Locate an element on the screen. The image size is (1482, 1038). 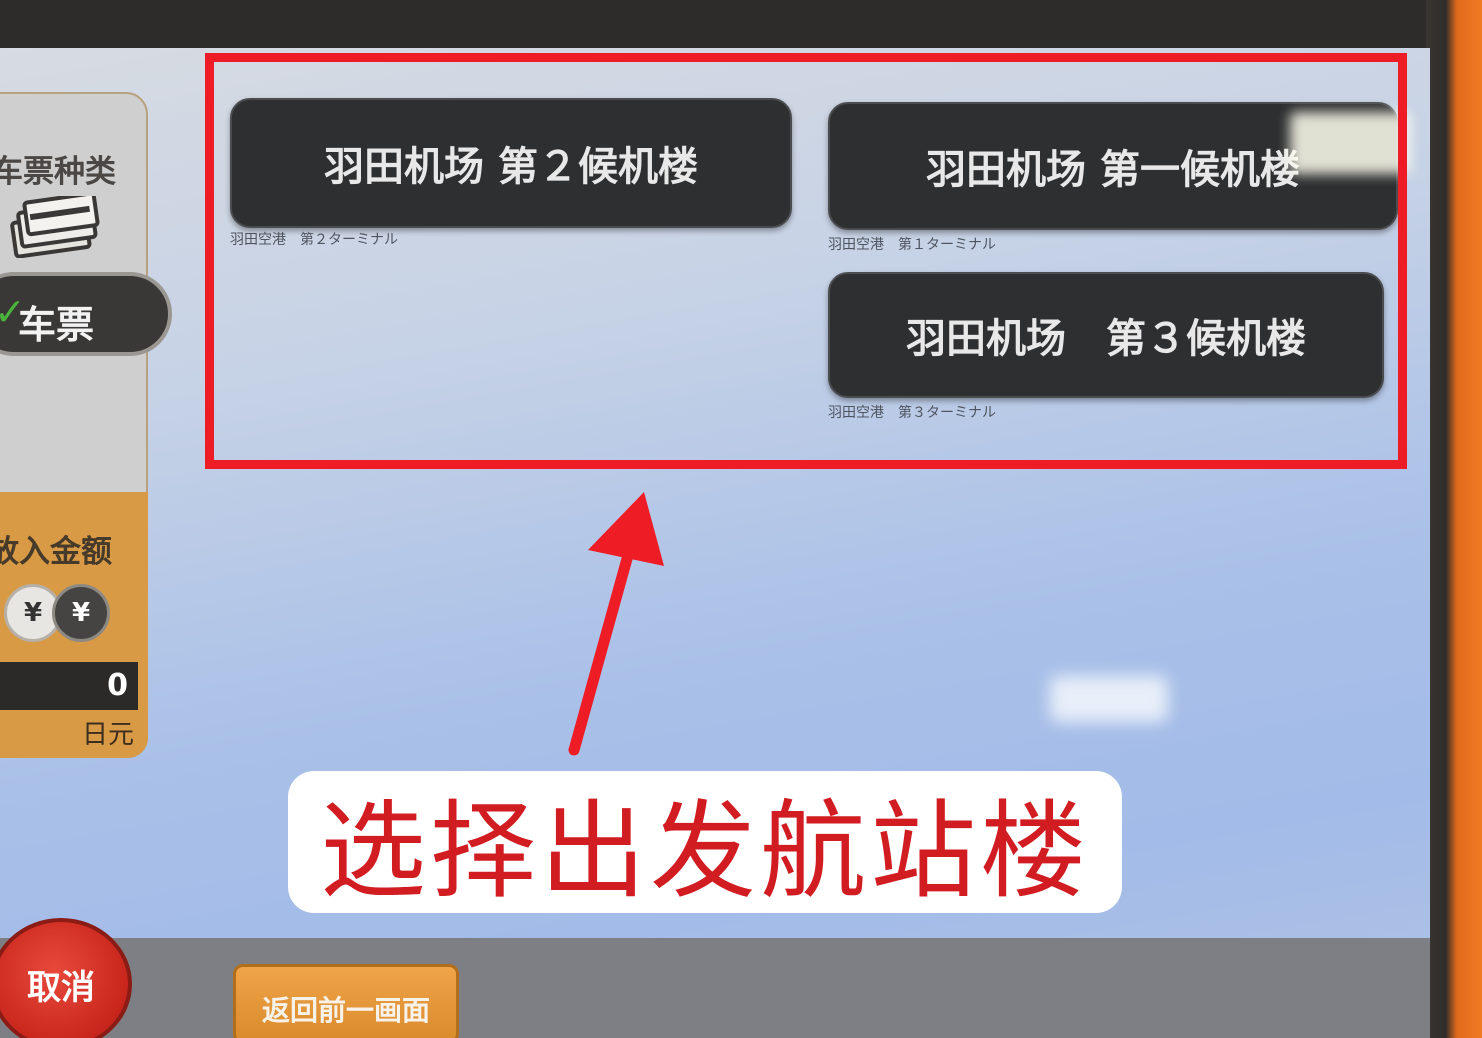
sidebar-panel: 车票种类 ✓ 车票 放入金额 ¥ ¥ 0 日元 is located at coordinates (86, 425).